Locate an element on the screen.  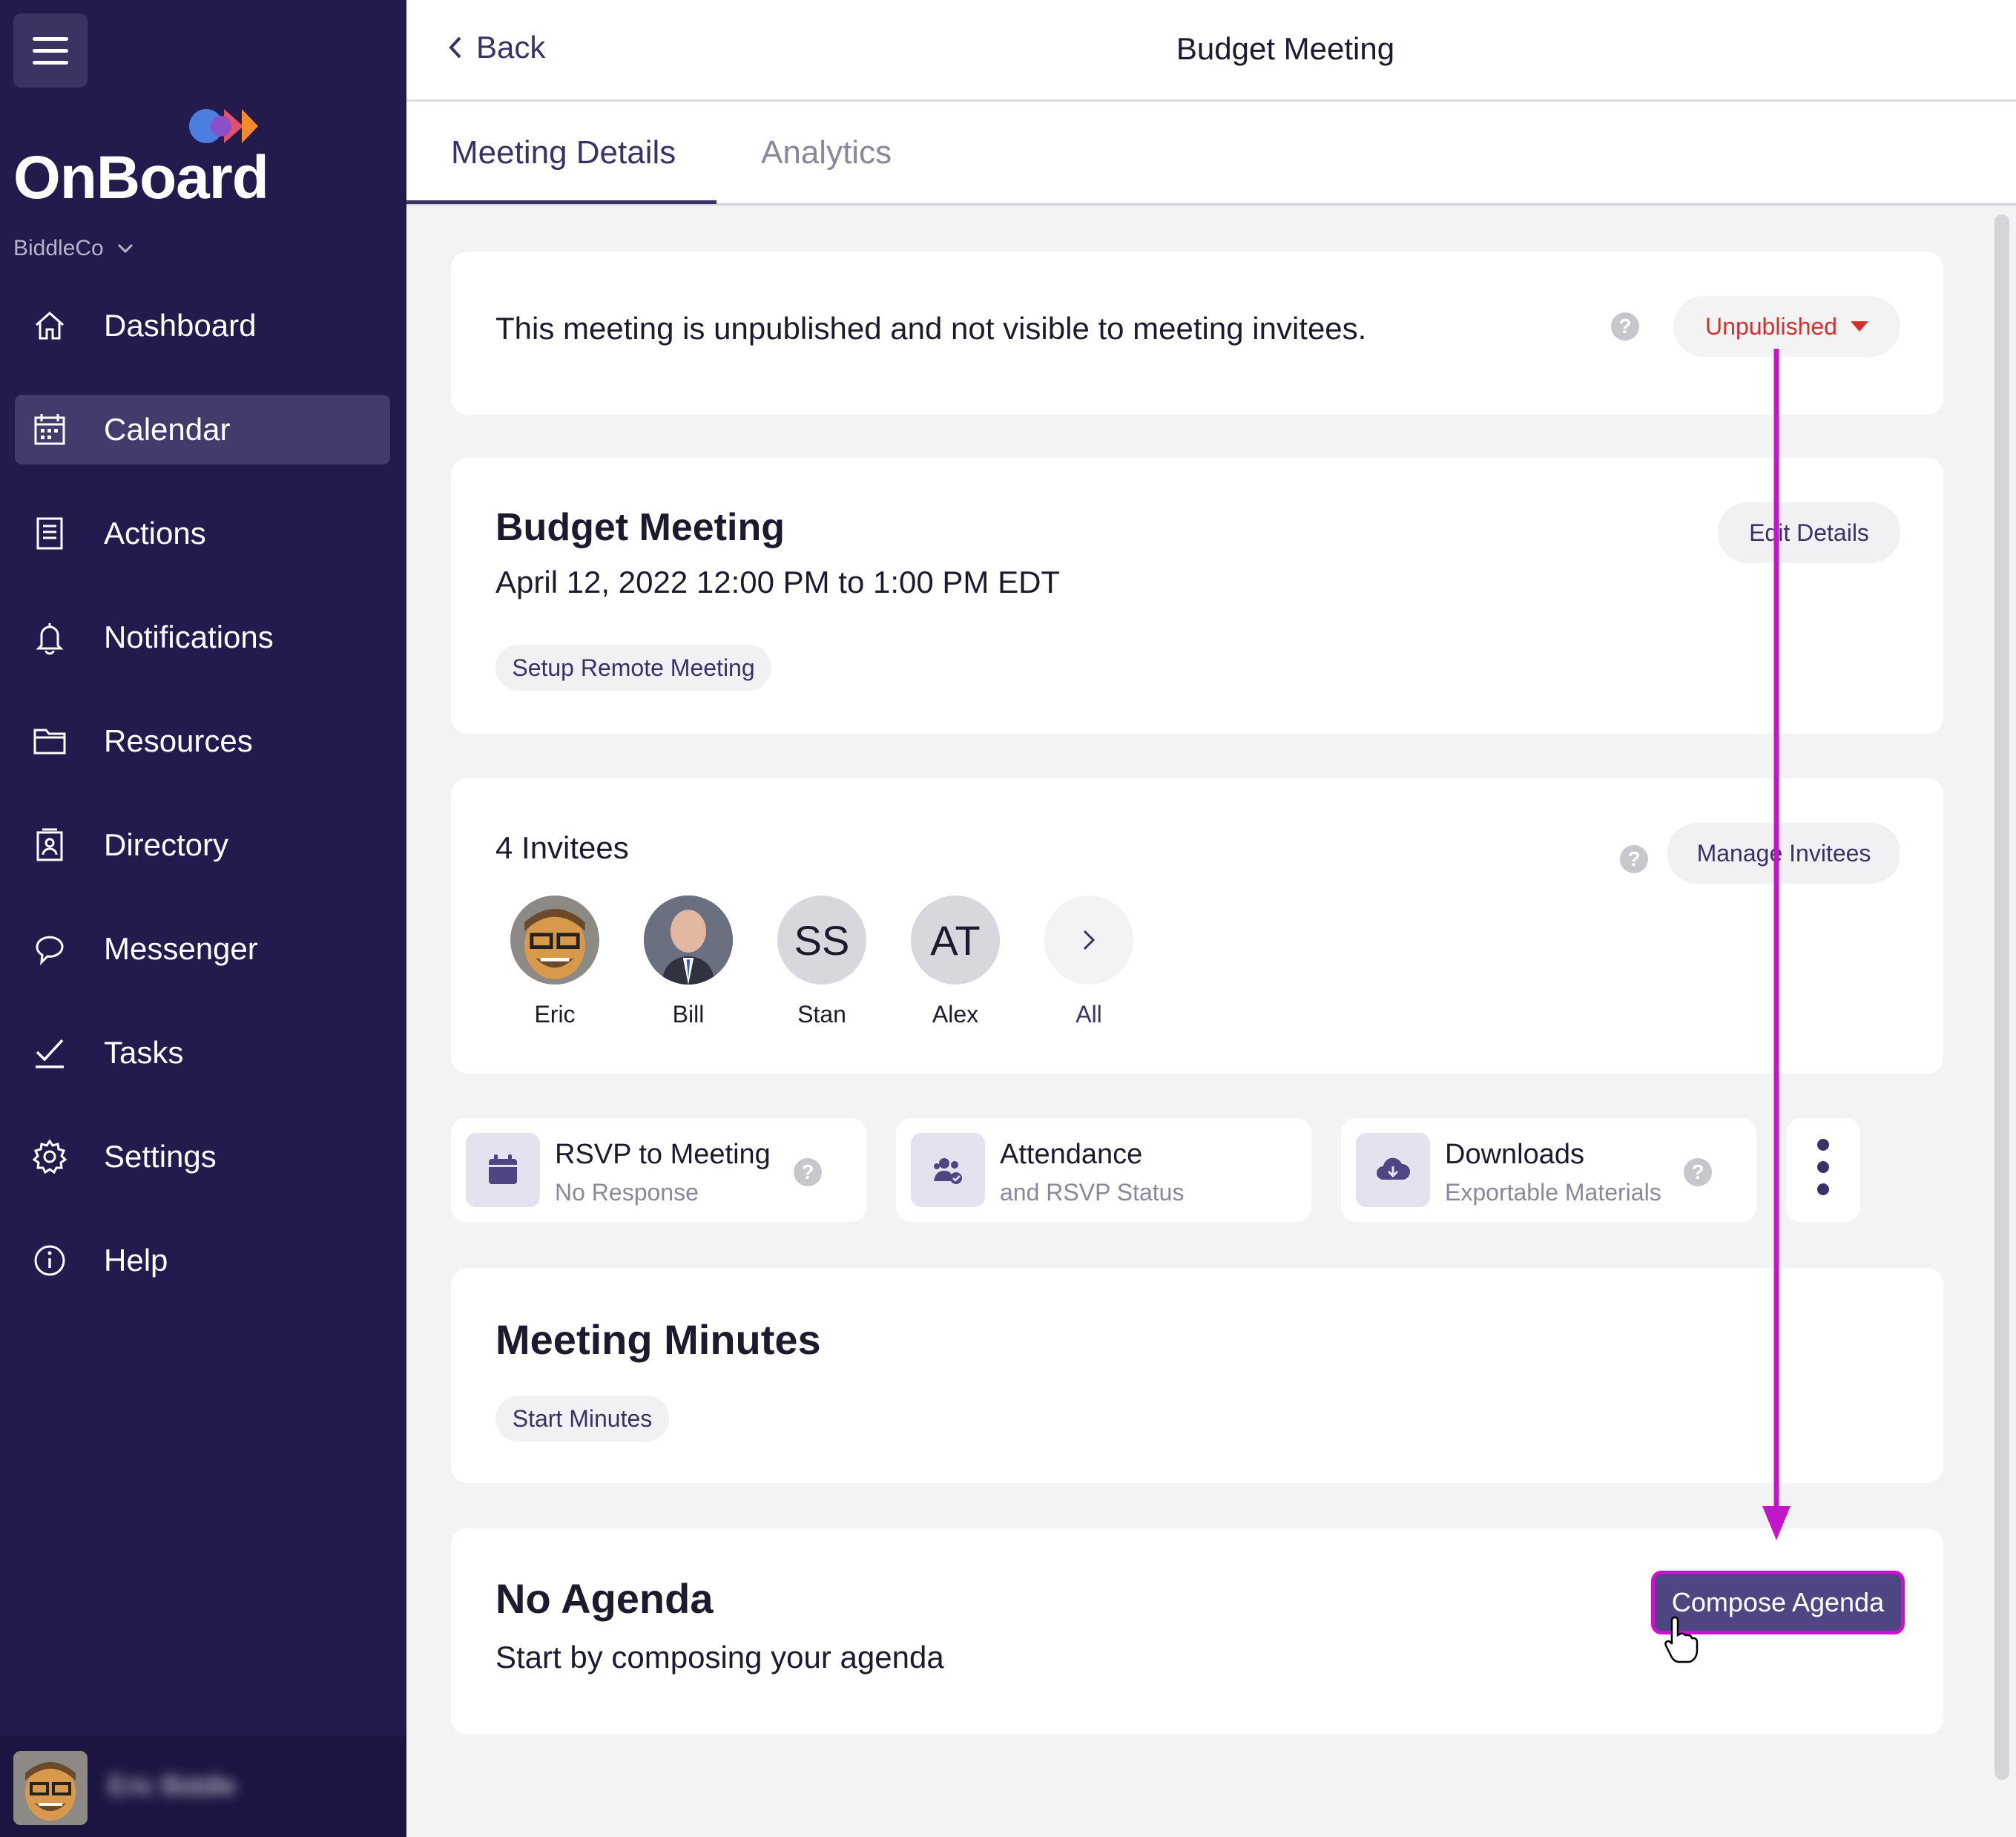
invitee-name: Bill is located at coordinates (689, 1014).